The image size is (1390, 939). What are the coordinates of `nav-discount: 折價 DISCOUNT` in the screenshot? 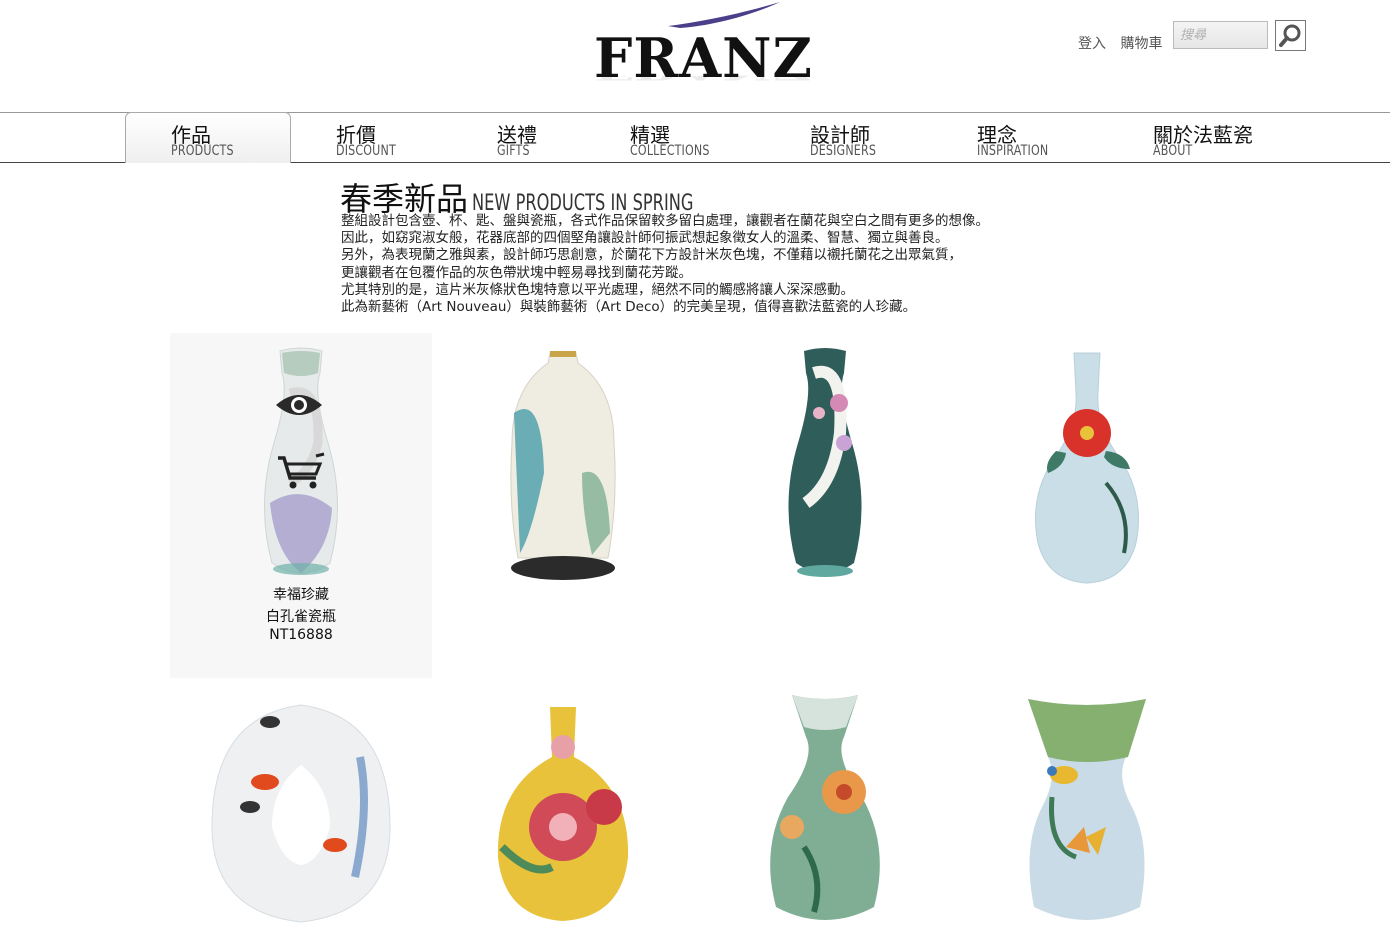 It's located at (391, 138).